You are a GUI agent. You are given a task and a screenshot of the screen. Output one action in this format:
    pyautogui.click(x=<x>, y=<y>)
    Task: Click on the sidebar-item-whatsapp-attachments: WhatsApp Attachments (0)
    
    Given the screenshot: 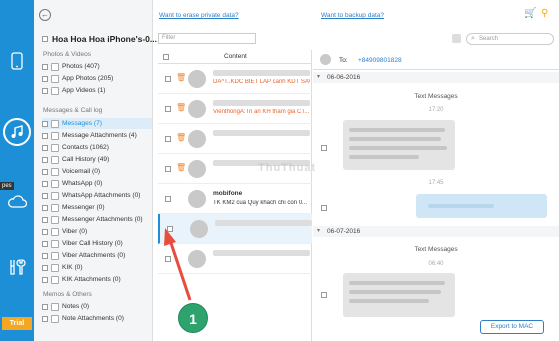 What is the action you would take?
    pyautogui.click(x=97, y=195)
    